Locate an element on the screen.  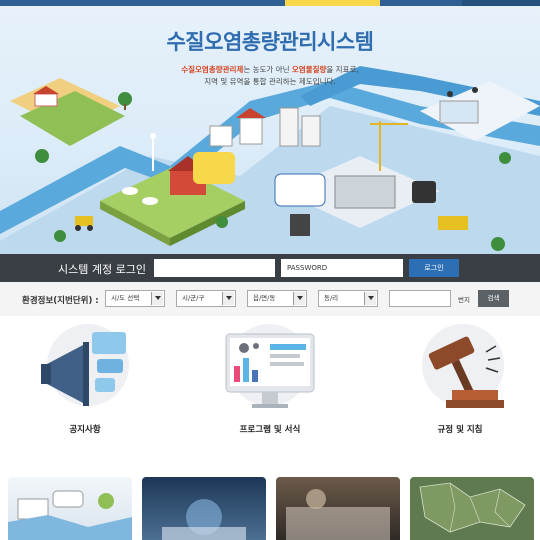
select-eupmyeondong: 읍/면/동 is located at coordinates (277, 298).